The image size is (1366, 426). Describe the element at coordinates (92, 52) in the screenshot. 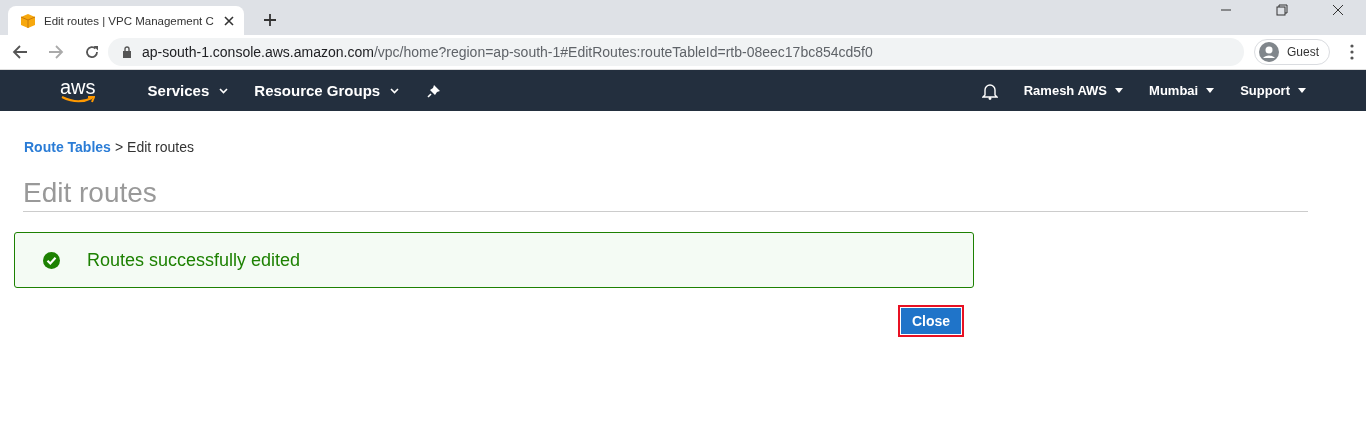

I see `reload-icon` at that location.